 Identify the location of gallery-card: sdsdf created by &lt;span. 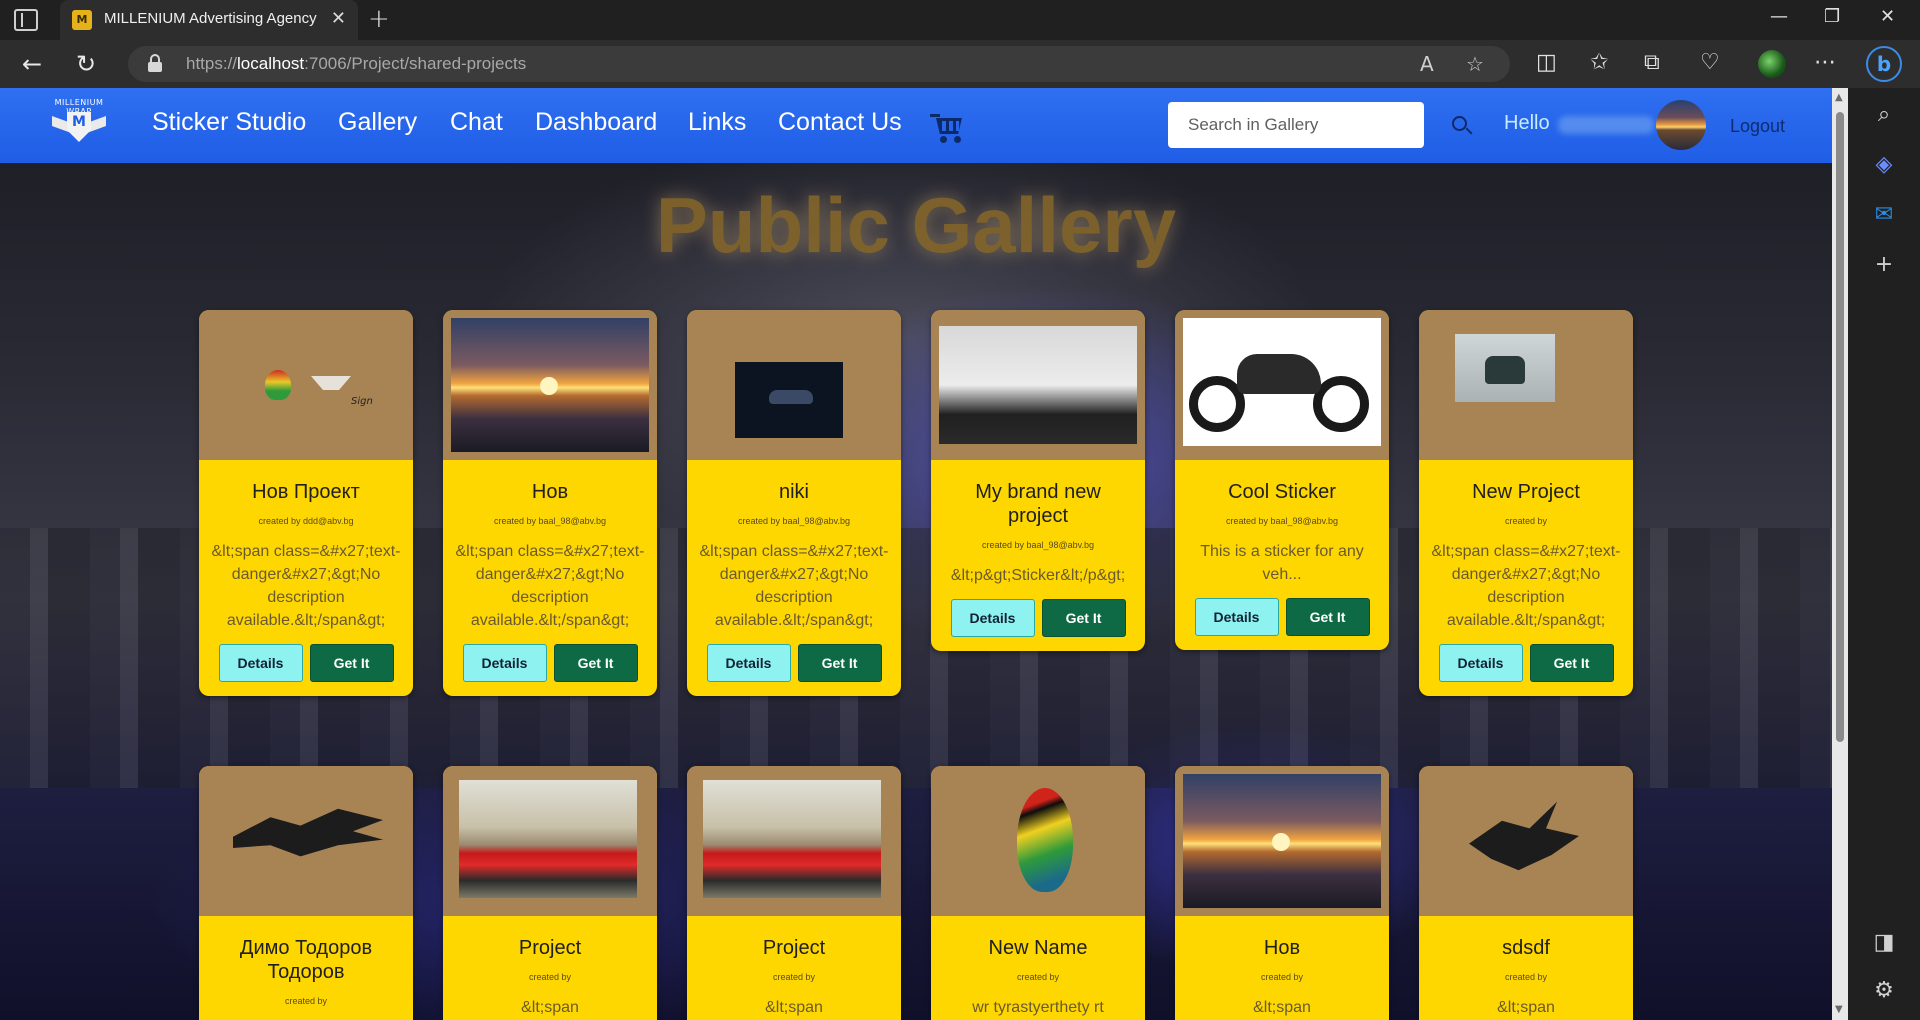
(1526, 893).